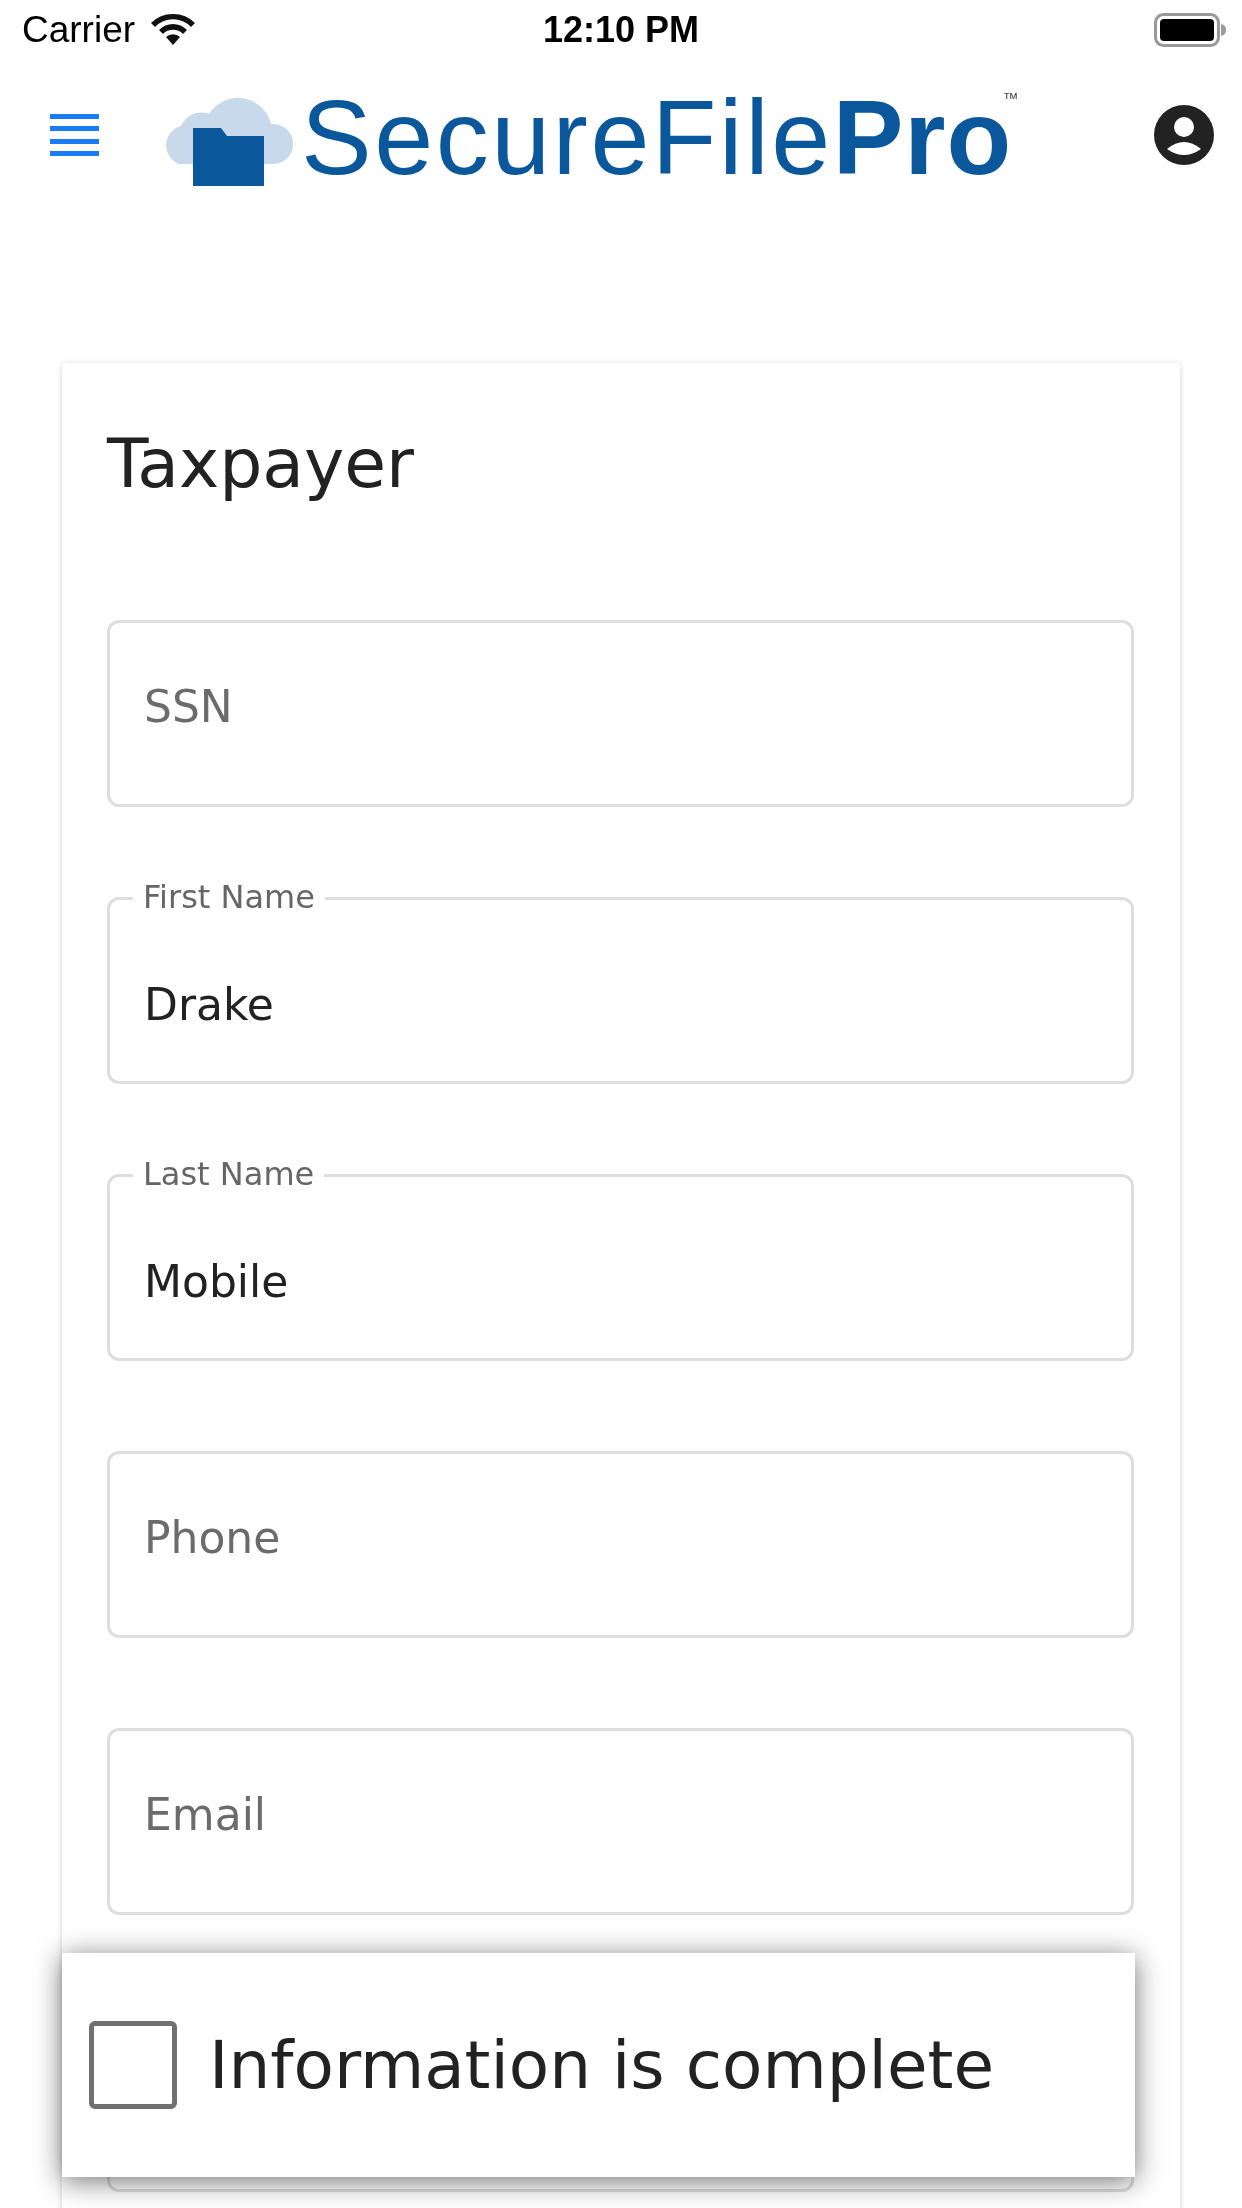  What do you see at coordinates (1190, 30) in the screenshot?
I see `battery-icon` at bounding box center [1190, 30].